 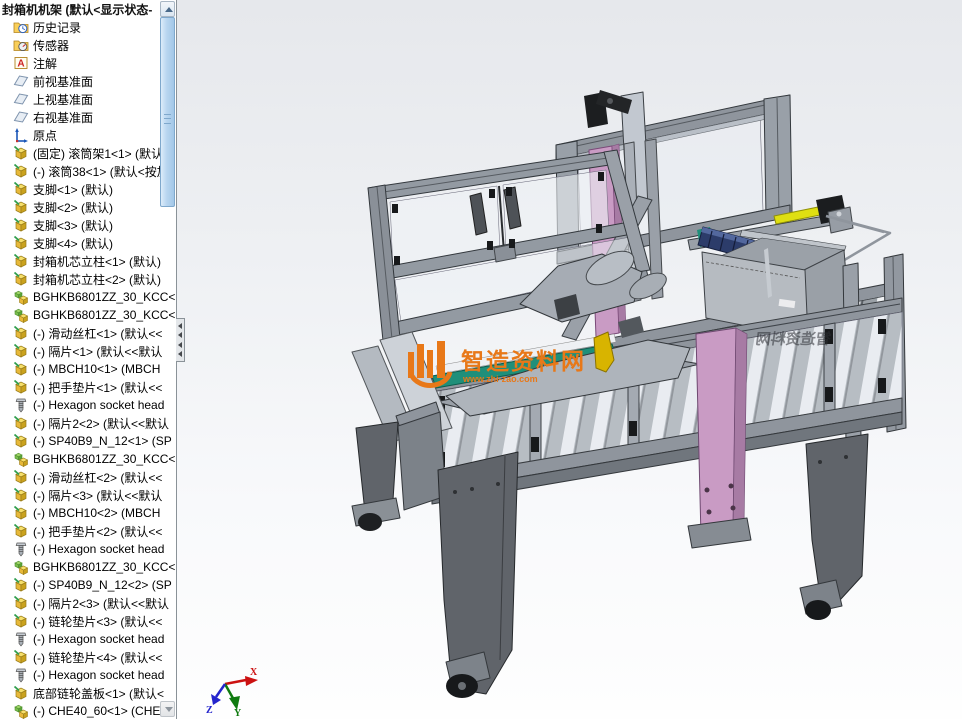 What do you see at coordinates (88, 63) in the screenshot?
I see `tree-item: 注解` at bounding box center [88, 63].